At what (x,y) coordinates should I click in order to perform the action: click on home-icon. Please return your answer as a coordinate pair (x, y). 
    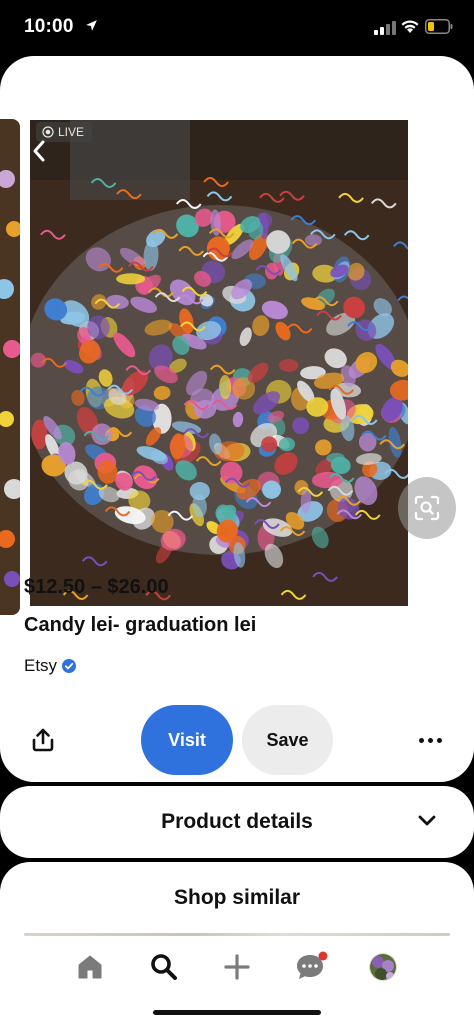
    Looking at the image, I should click on (90, 967).